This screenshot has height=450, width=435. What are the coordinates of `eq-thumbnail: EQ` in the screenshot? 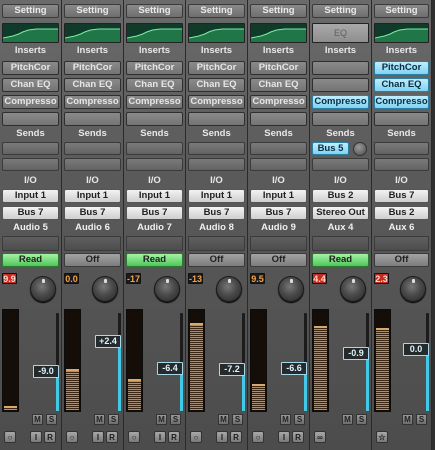 It's located at (340, 33).